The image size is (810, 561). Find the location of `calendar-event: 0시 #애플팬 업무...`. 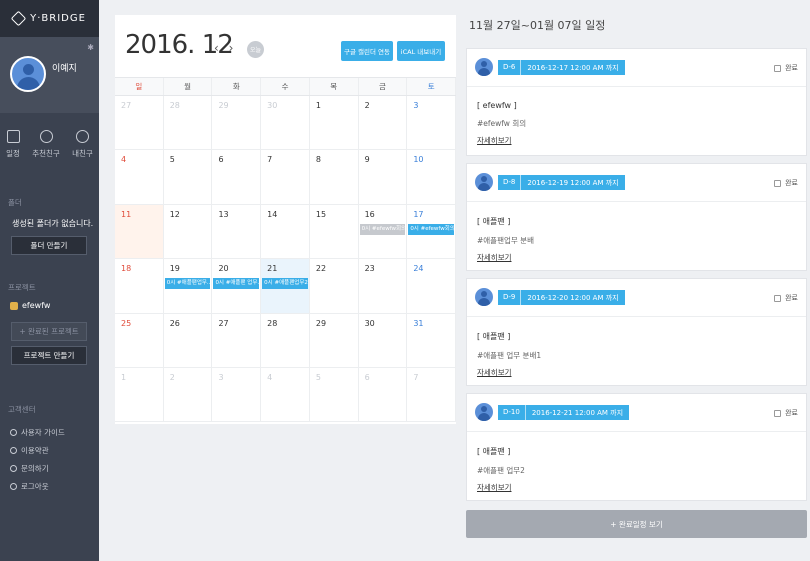

calendar-event: 0시 #애플팬 업무... is located at coordinates (236, 284).